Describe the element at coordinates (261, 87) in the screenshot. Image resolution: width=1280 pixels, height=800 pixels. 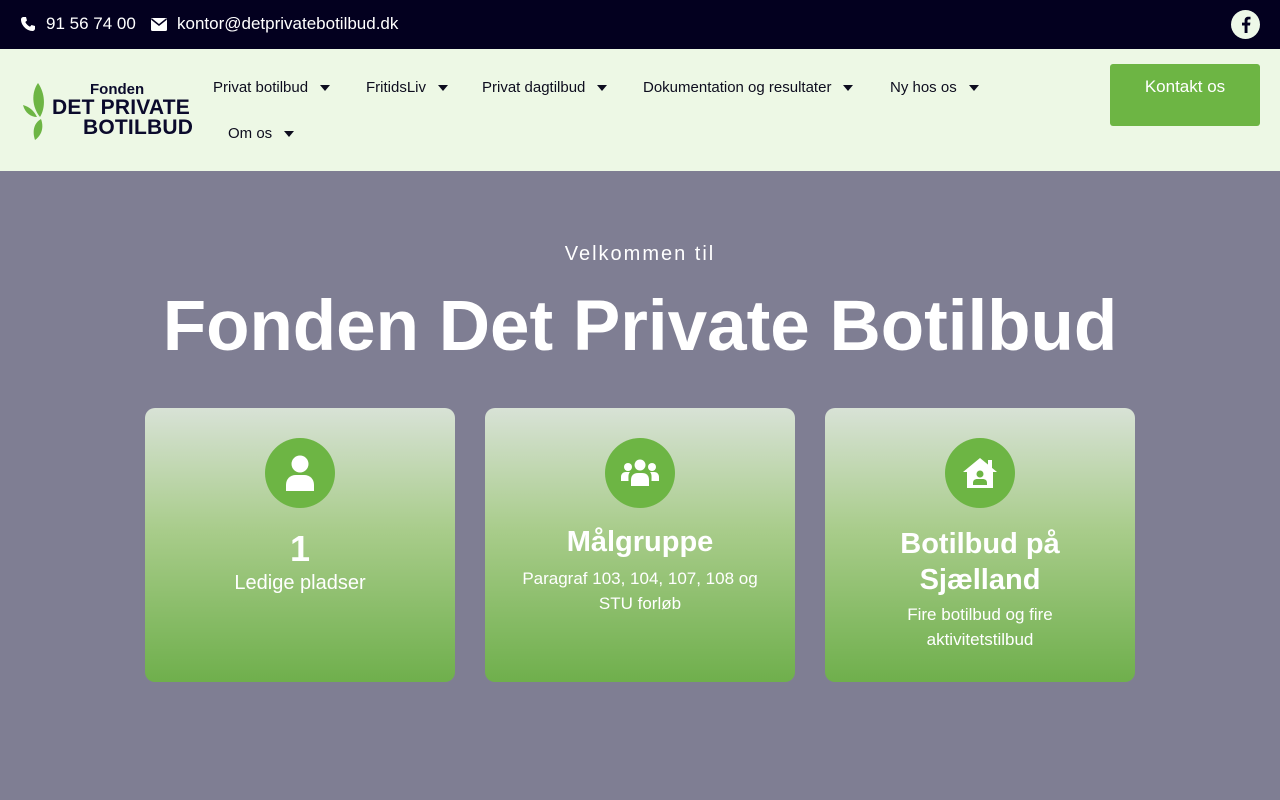
I see `nav-item-label: Privat botilbud` at that location.